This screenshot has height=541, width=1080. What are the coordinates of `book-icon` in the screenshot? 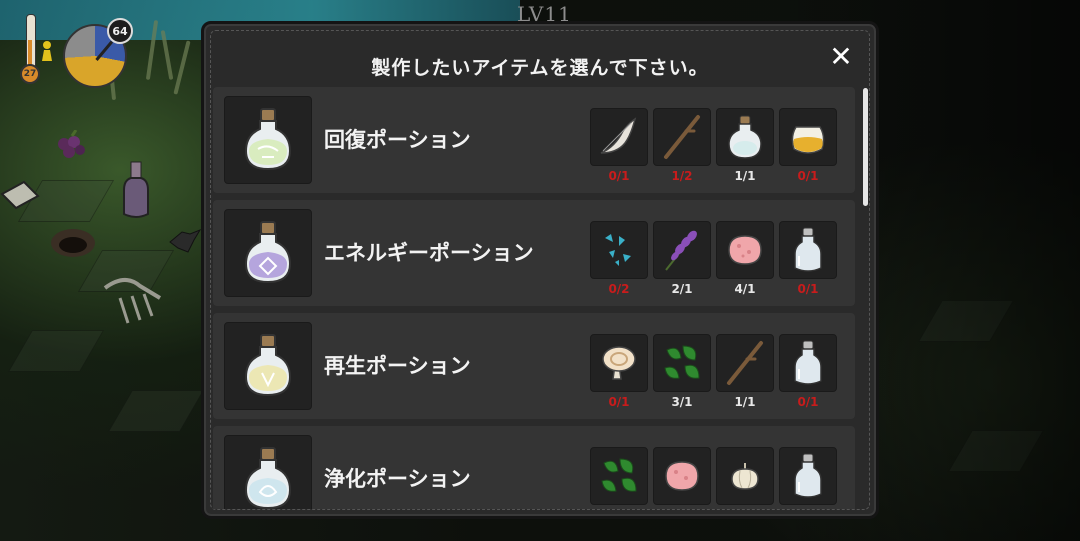 It's located at (20, 195).